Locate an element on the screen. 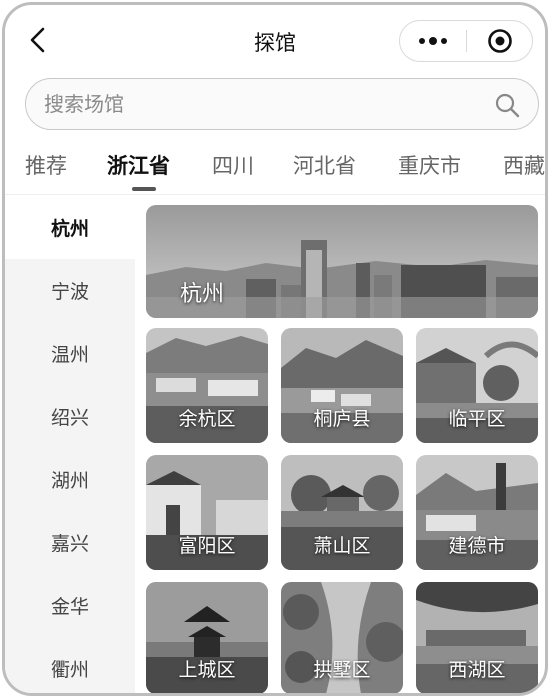 This screenshot has width=550, height=698. nav-bar: 探馆 is located at coordinates (275, 40).